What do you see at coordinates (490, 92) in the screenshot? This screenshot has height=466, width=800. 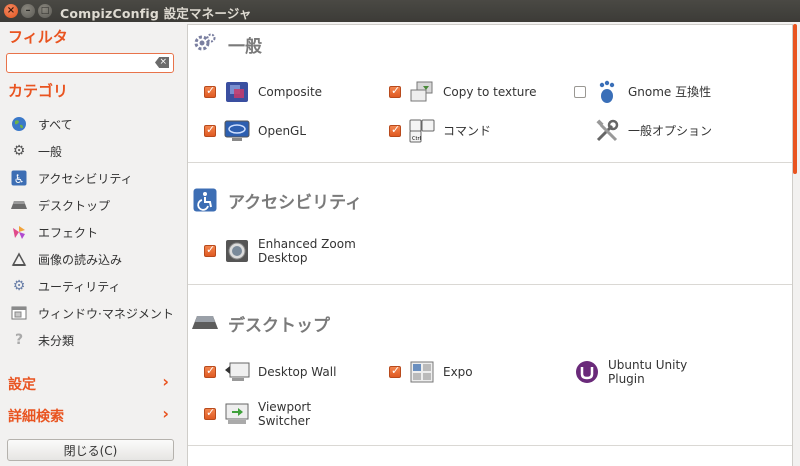 I see `plugin-label: Copy to texture` at bounding box center [490, 92].